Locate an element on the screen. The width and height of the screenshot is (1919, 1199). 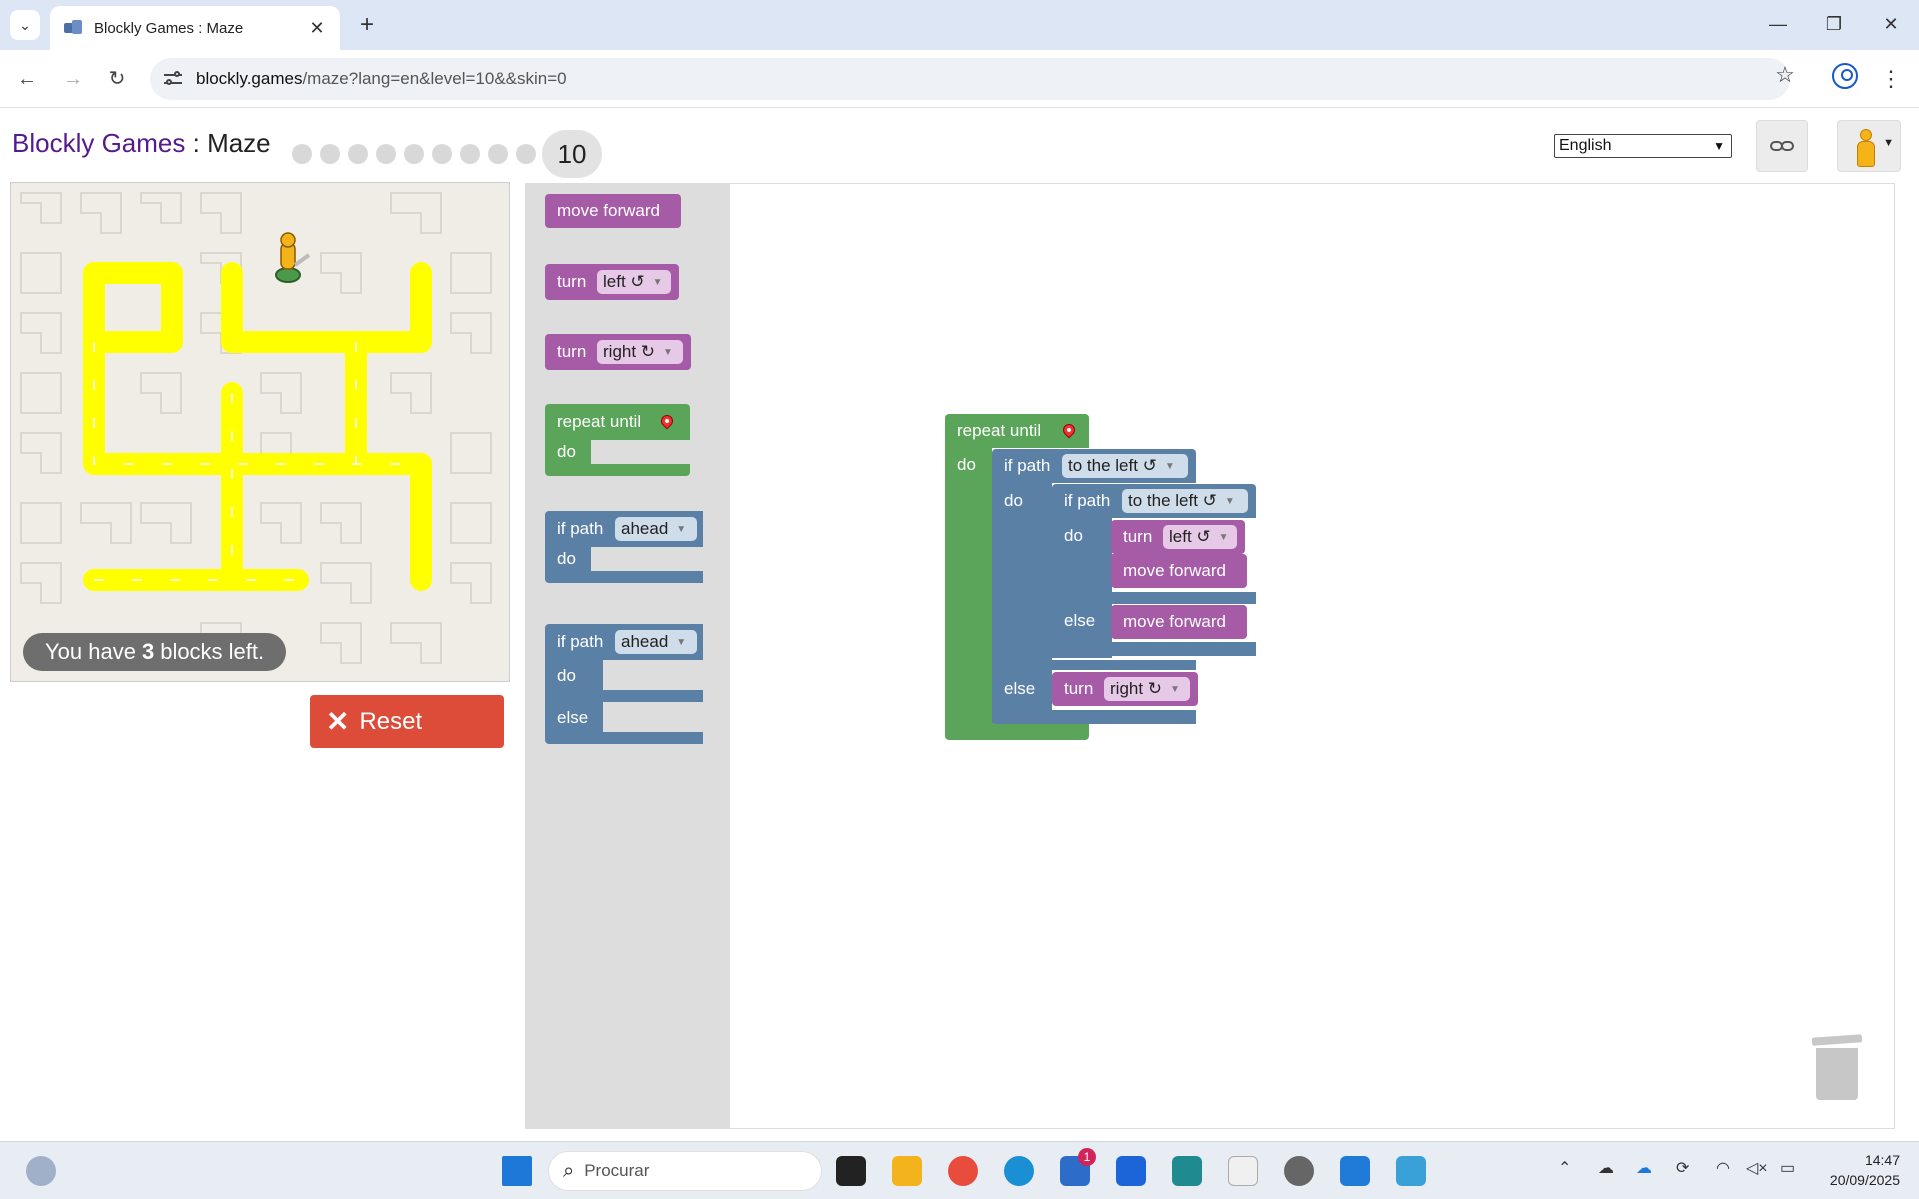
system-clock: 14:47 20/09/2025 is located at coordinates (1855, 1170).